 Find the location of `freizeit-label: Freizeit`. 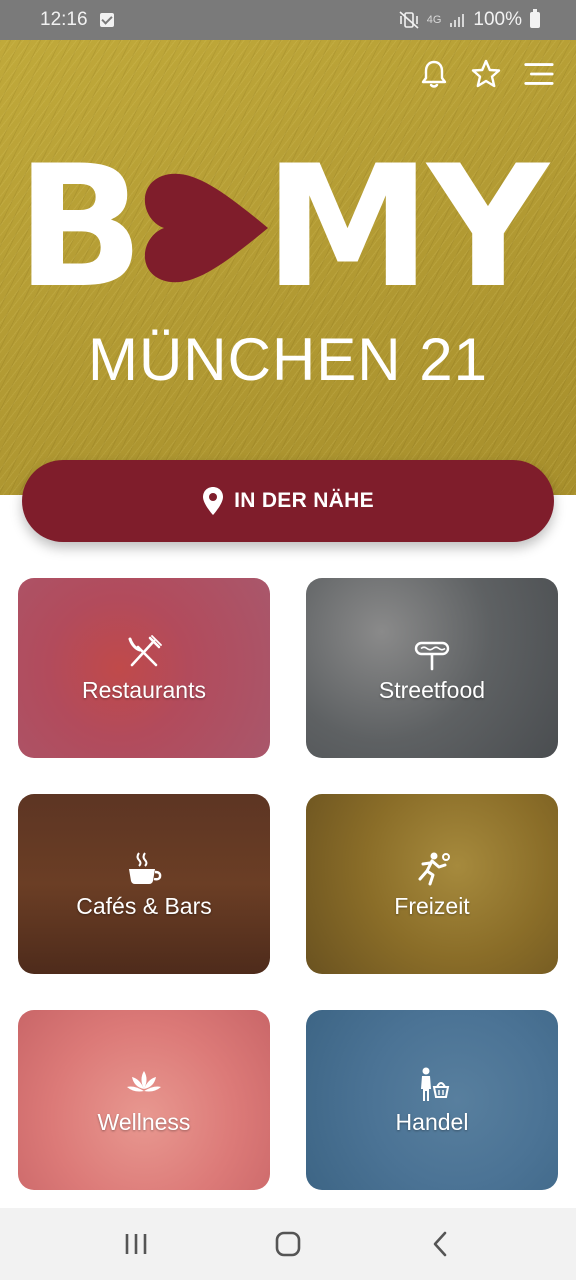

freizeit-label: Freizeit is located at coordinates (432, 905).